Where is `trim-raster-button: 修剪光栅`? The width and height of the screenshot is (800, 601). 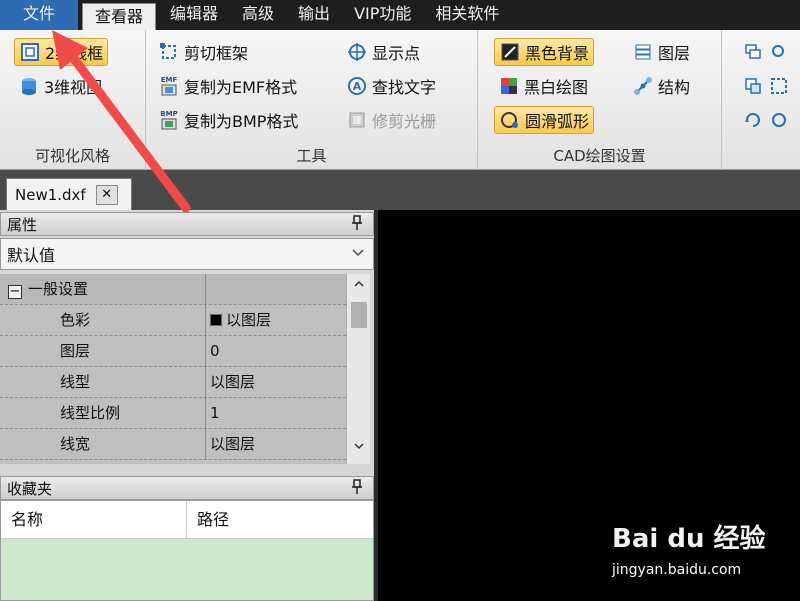 trim-raster-button: 修剪光栅 is located at coordinates (391, 120).